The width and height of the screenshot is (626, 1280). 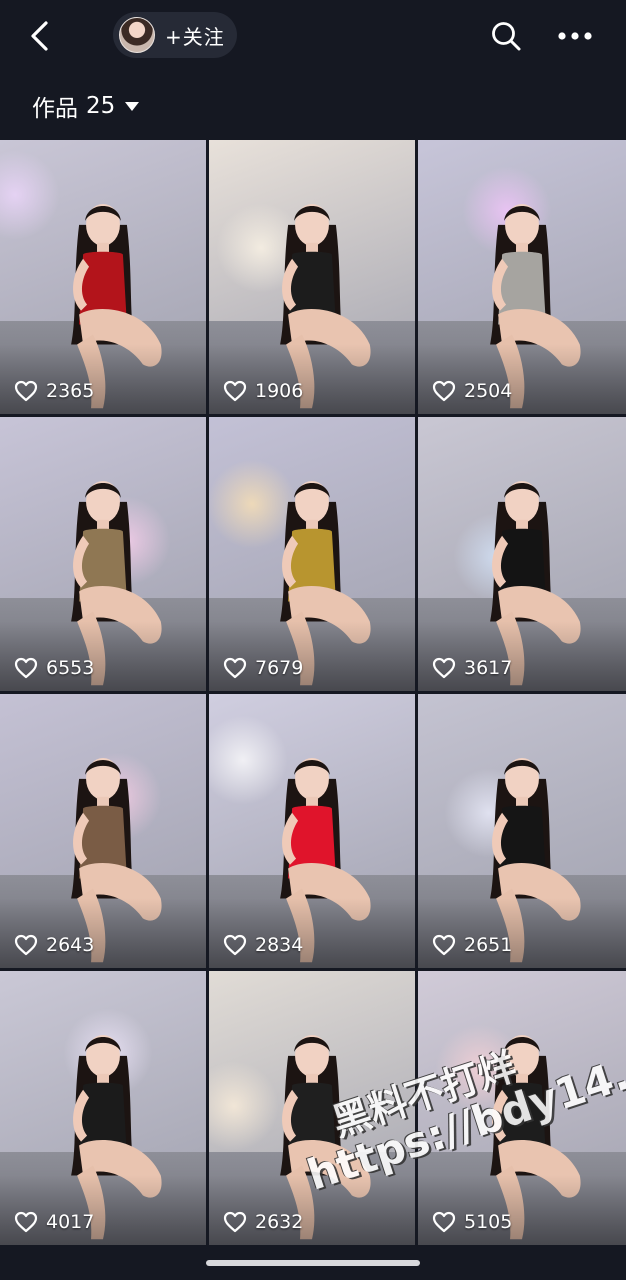 I want to click on like-count: 1906, so click(x=279, y=391).